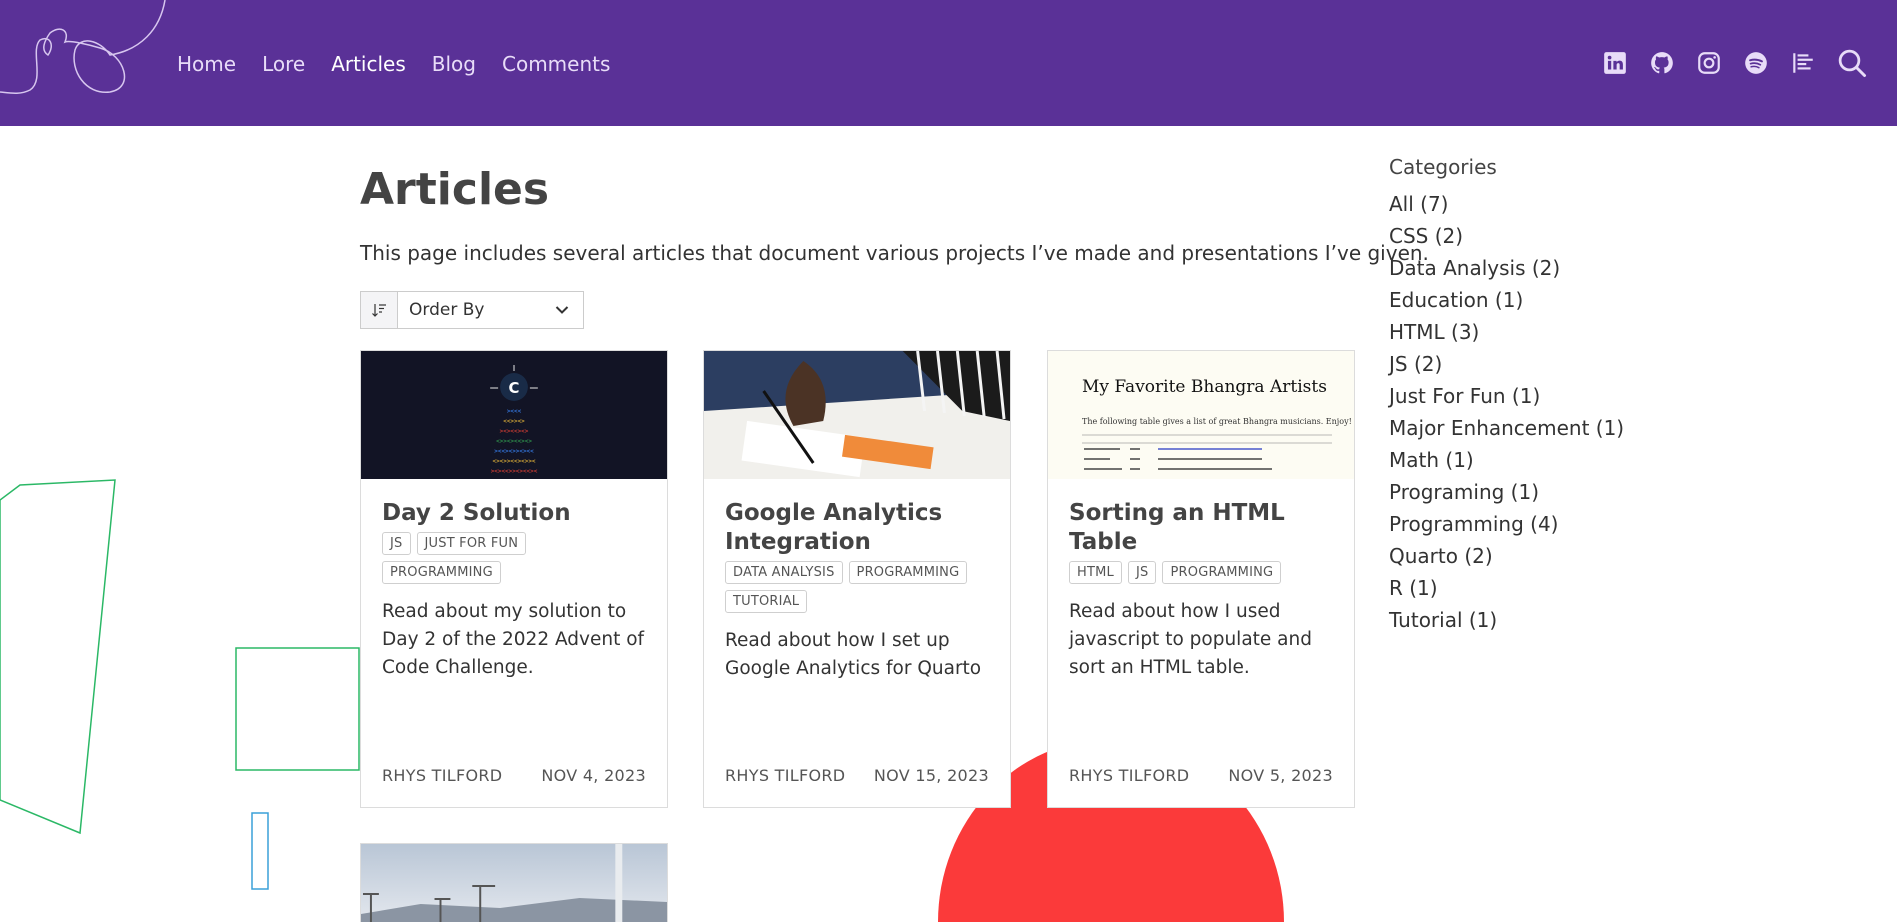  I want to click on tag: HTML, so click(1095, 572).